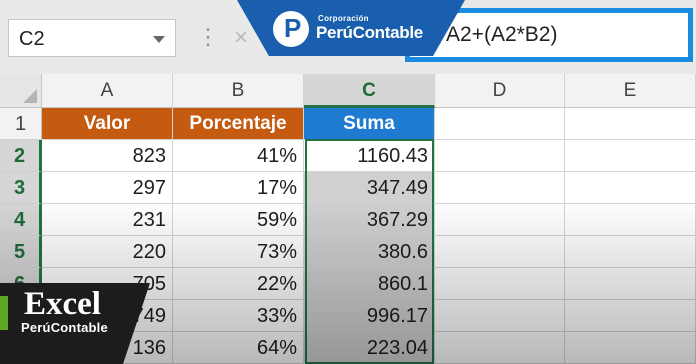  I want to click on row-header-3: 3, so click(21, 188).